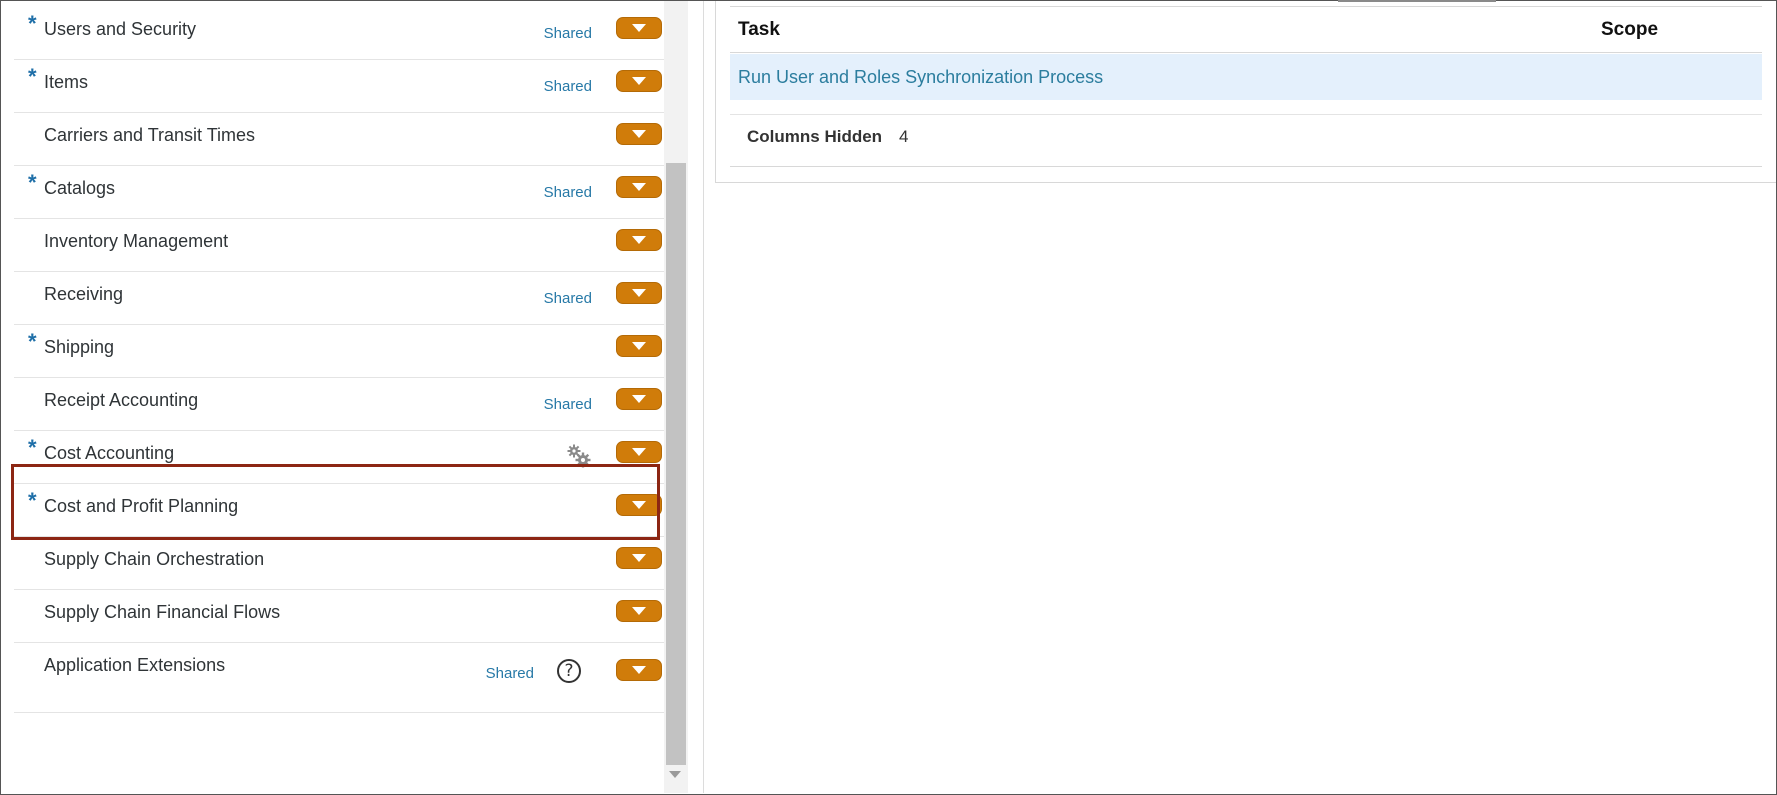 The width and height of the screenshot is (1777, 795). Describe the element at coordinates (1246, 29) in the screenshot. I see `task-table-header: Task Scope` at that location.